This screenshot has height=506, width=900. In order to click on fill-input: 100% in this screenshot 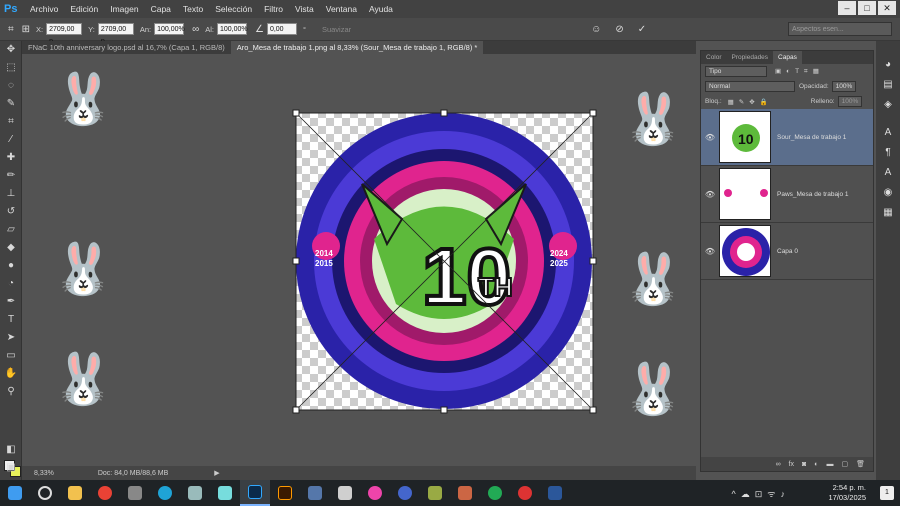, I will do `click(850, 101)`.